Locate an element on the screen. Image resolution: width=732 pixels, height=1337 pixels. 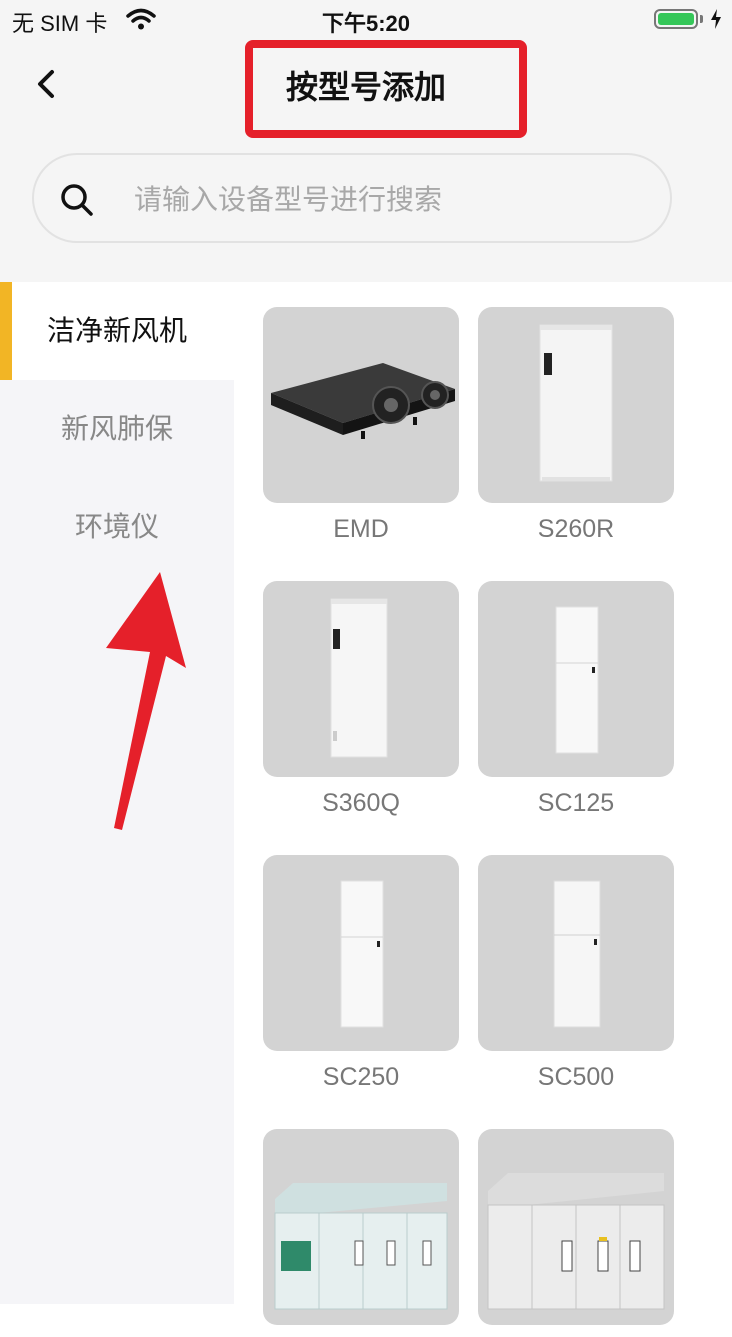
product-label: SC500 is located at coordinates (576, 1077).